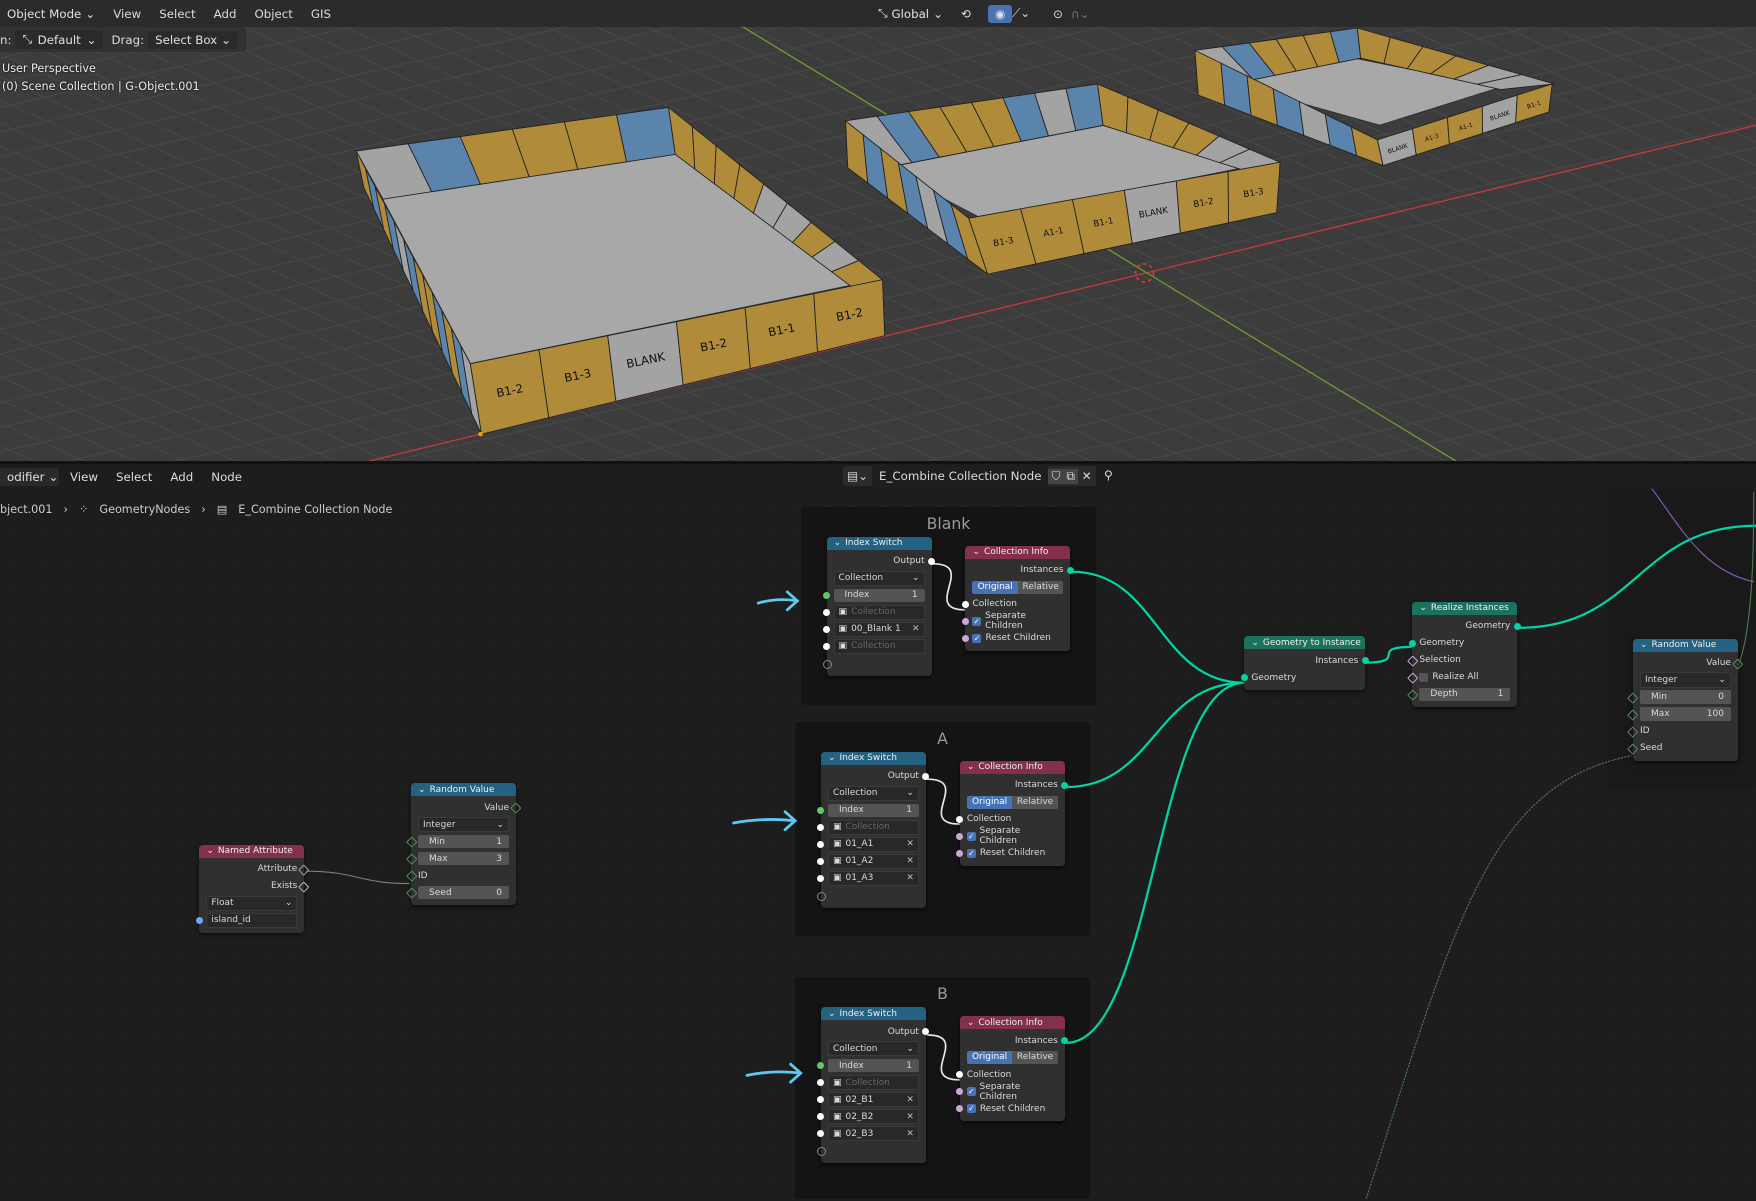  I want to click on node-header: ⌄ Geometry to Instance, so click(1305, 643).